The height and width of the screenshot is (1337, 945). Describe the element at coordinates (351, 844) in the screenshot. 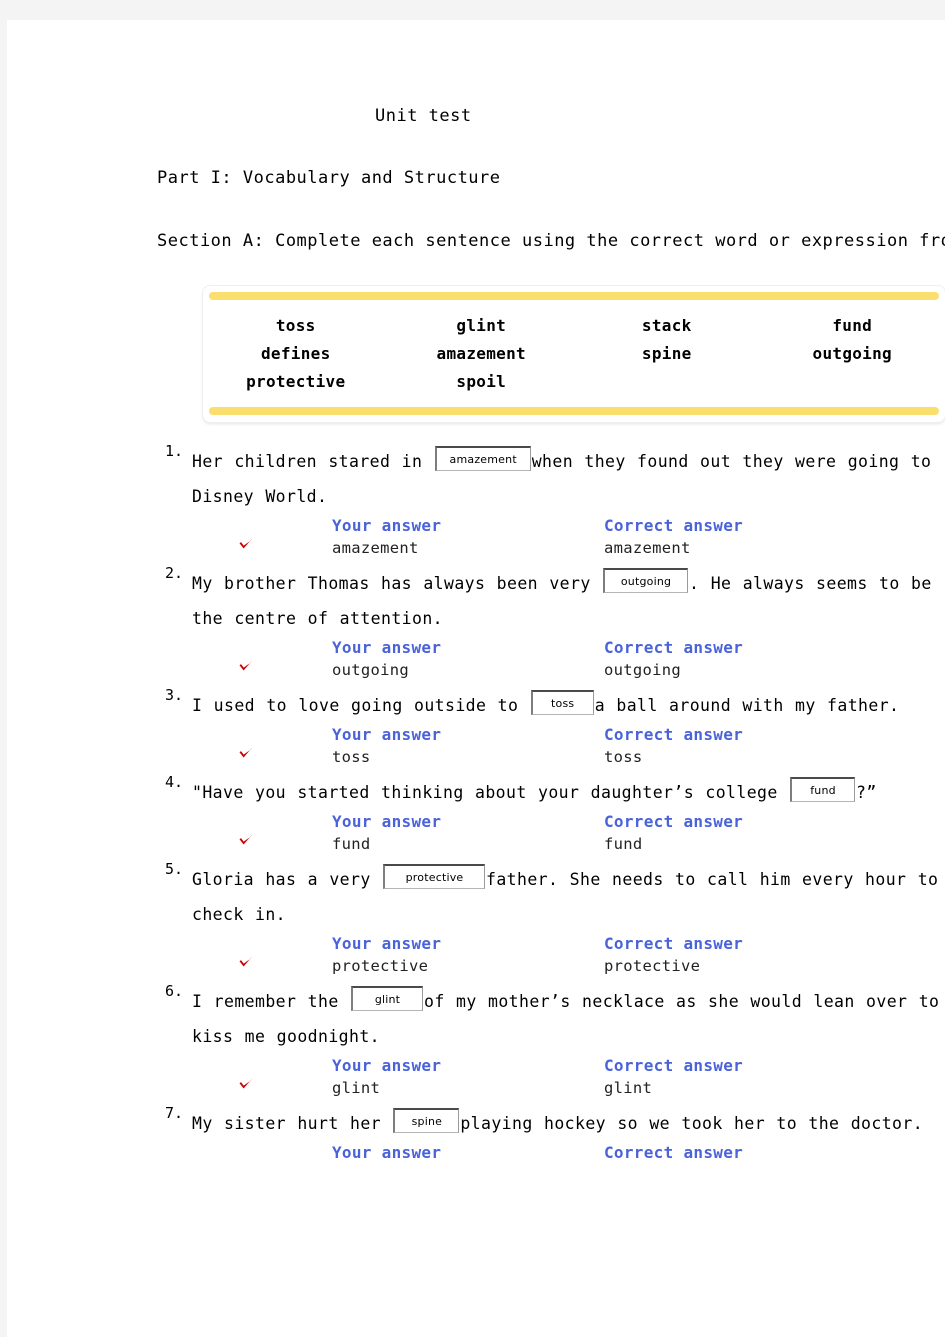

I see `your-answer-value: fund` at that location.